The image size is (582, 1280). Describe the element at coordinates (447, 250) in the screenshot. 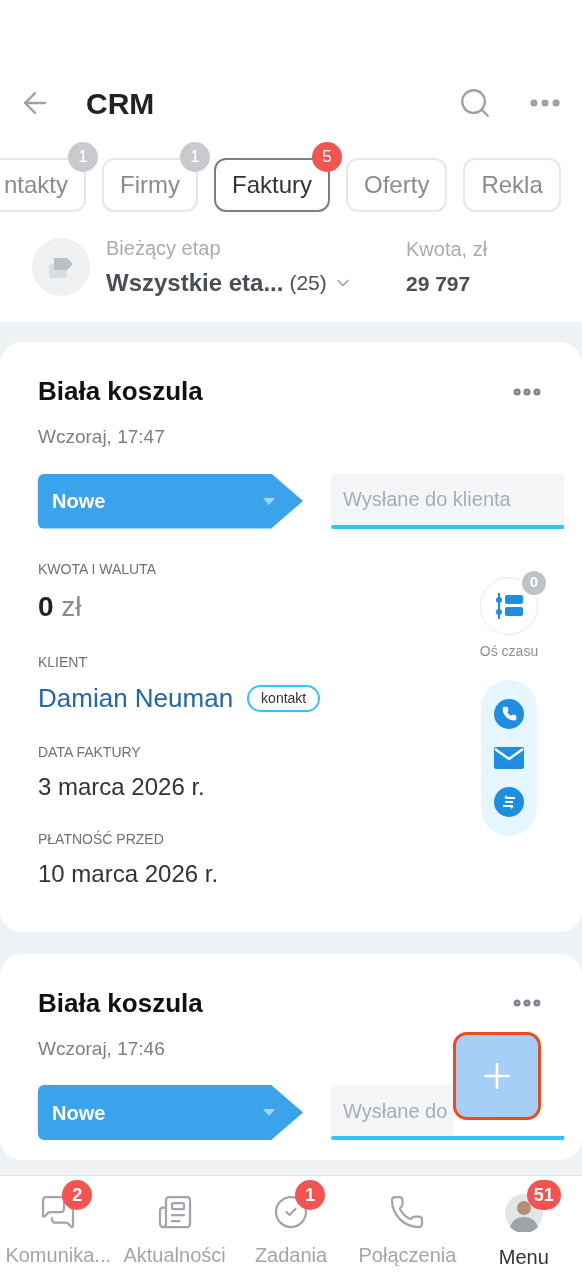

I see `amount-label: Kwota, zł` at that location.